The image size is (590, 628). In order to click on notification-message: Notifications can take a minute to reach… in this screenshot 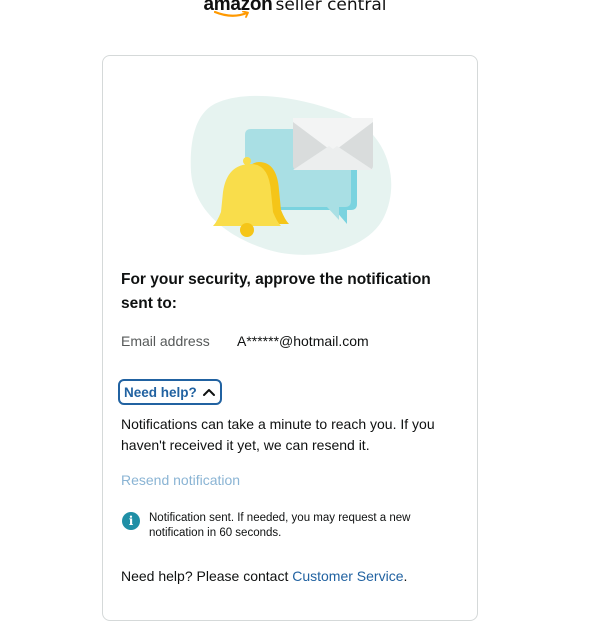, I will do `click(278, 434)`.